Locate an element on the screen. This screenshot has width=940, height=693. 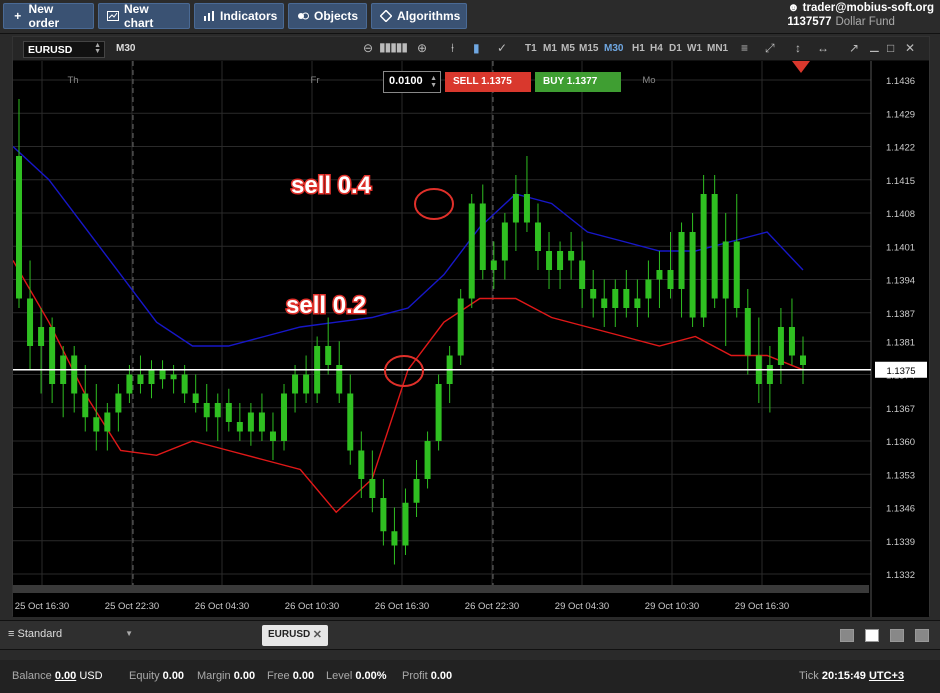
chart-window-icon is located at coordinates (113, 16).